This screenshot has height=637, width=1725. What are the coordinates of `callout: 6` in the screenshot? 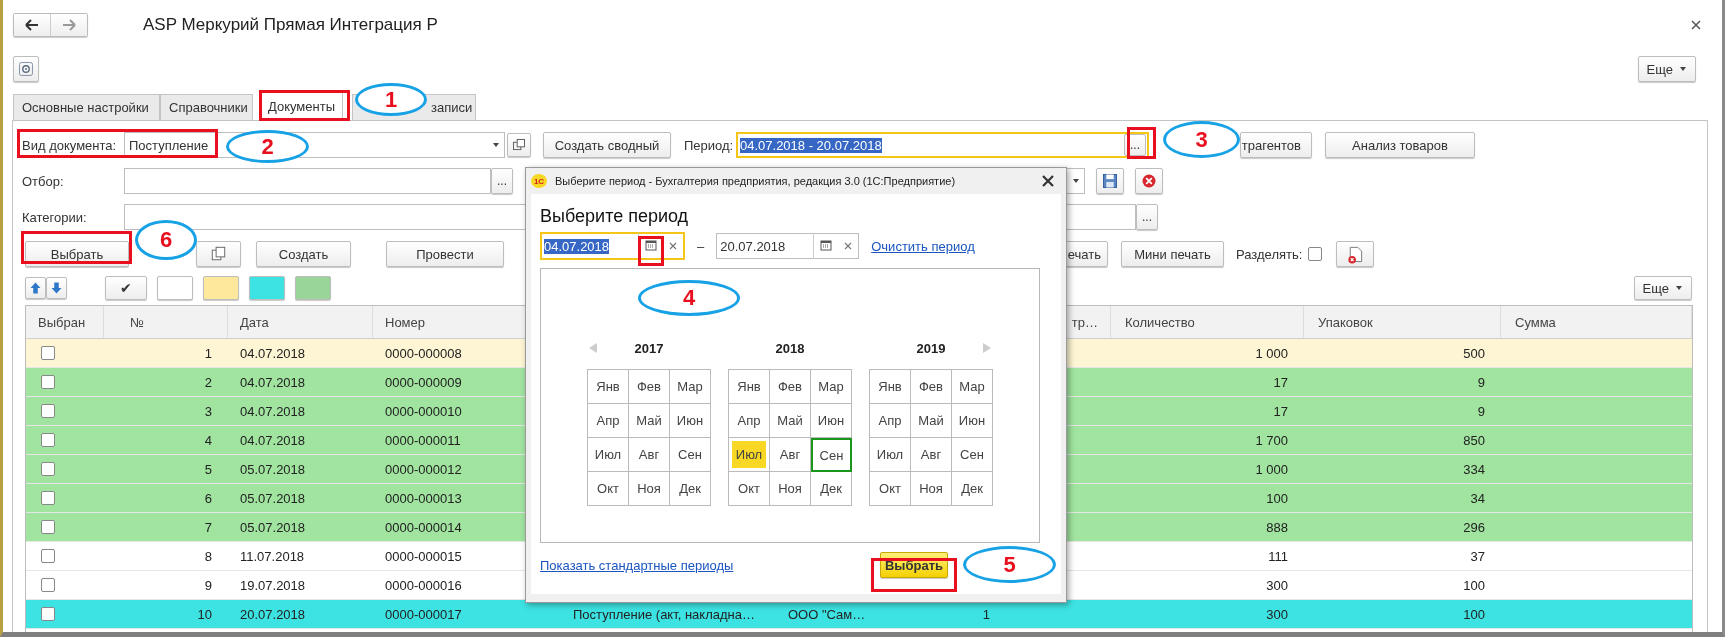 It's located at (166, 240).